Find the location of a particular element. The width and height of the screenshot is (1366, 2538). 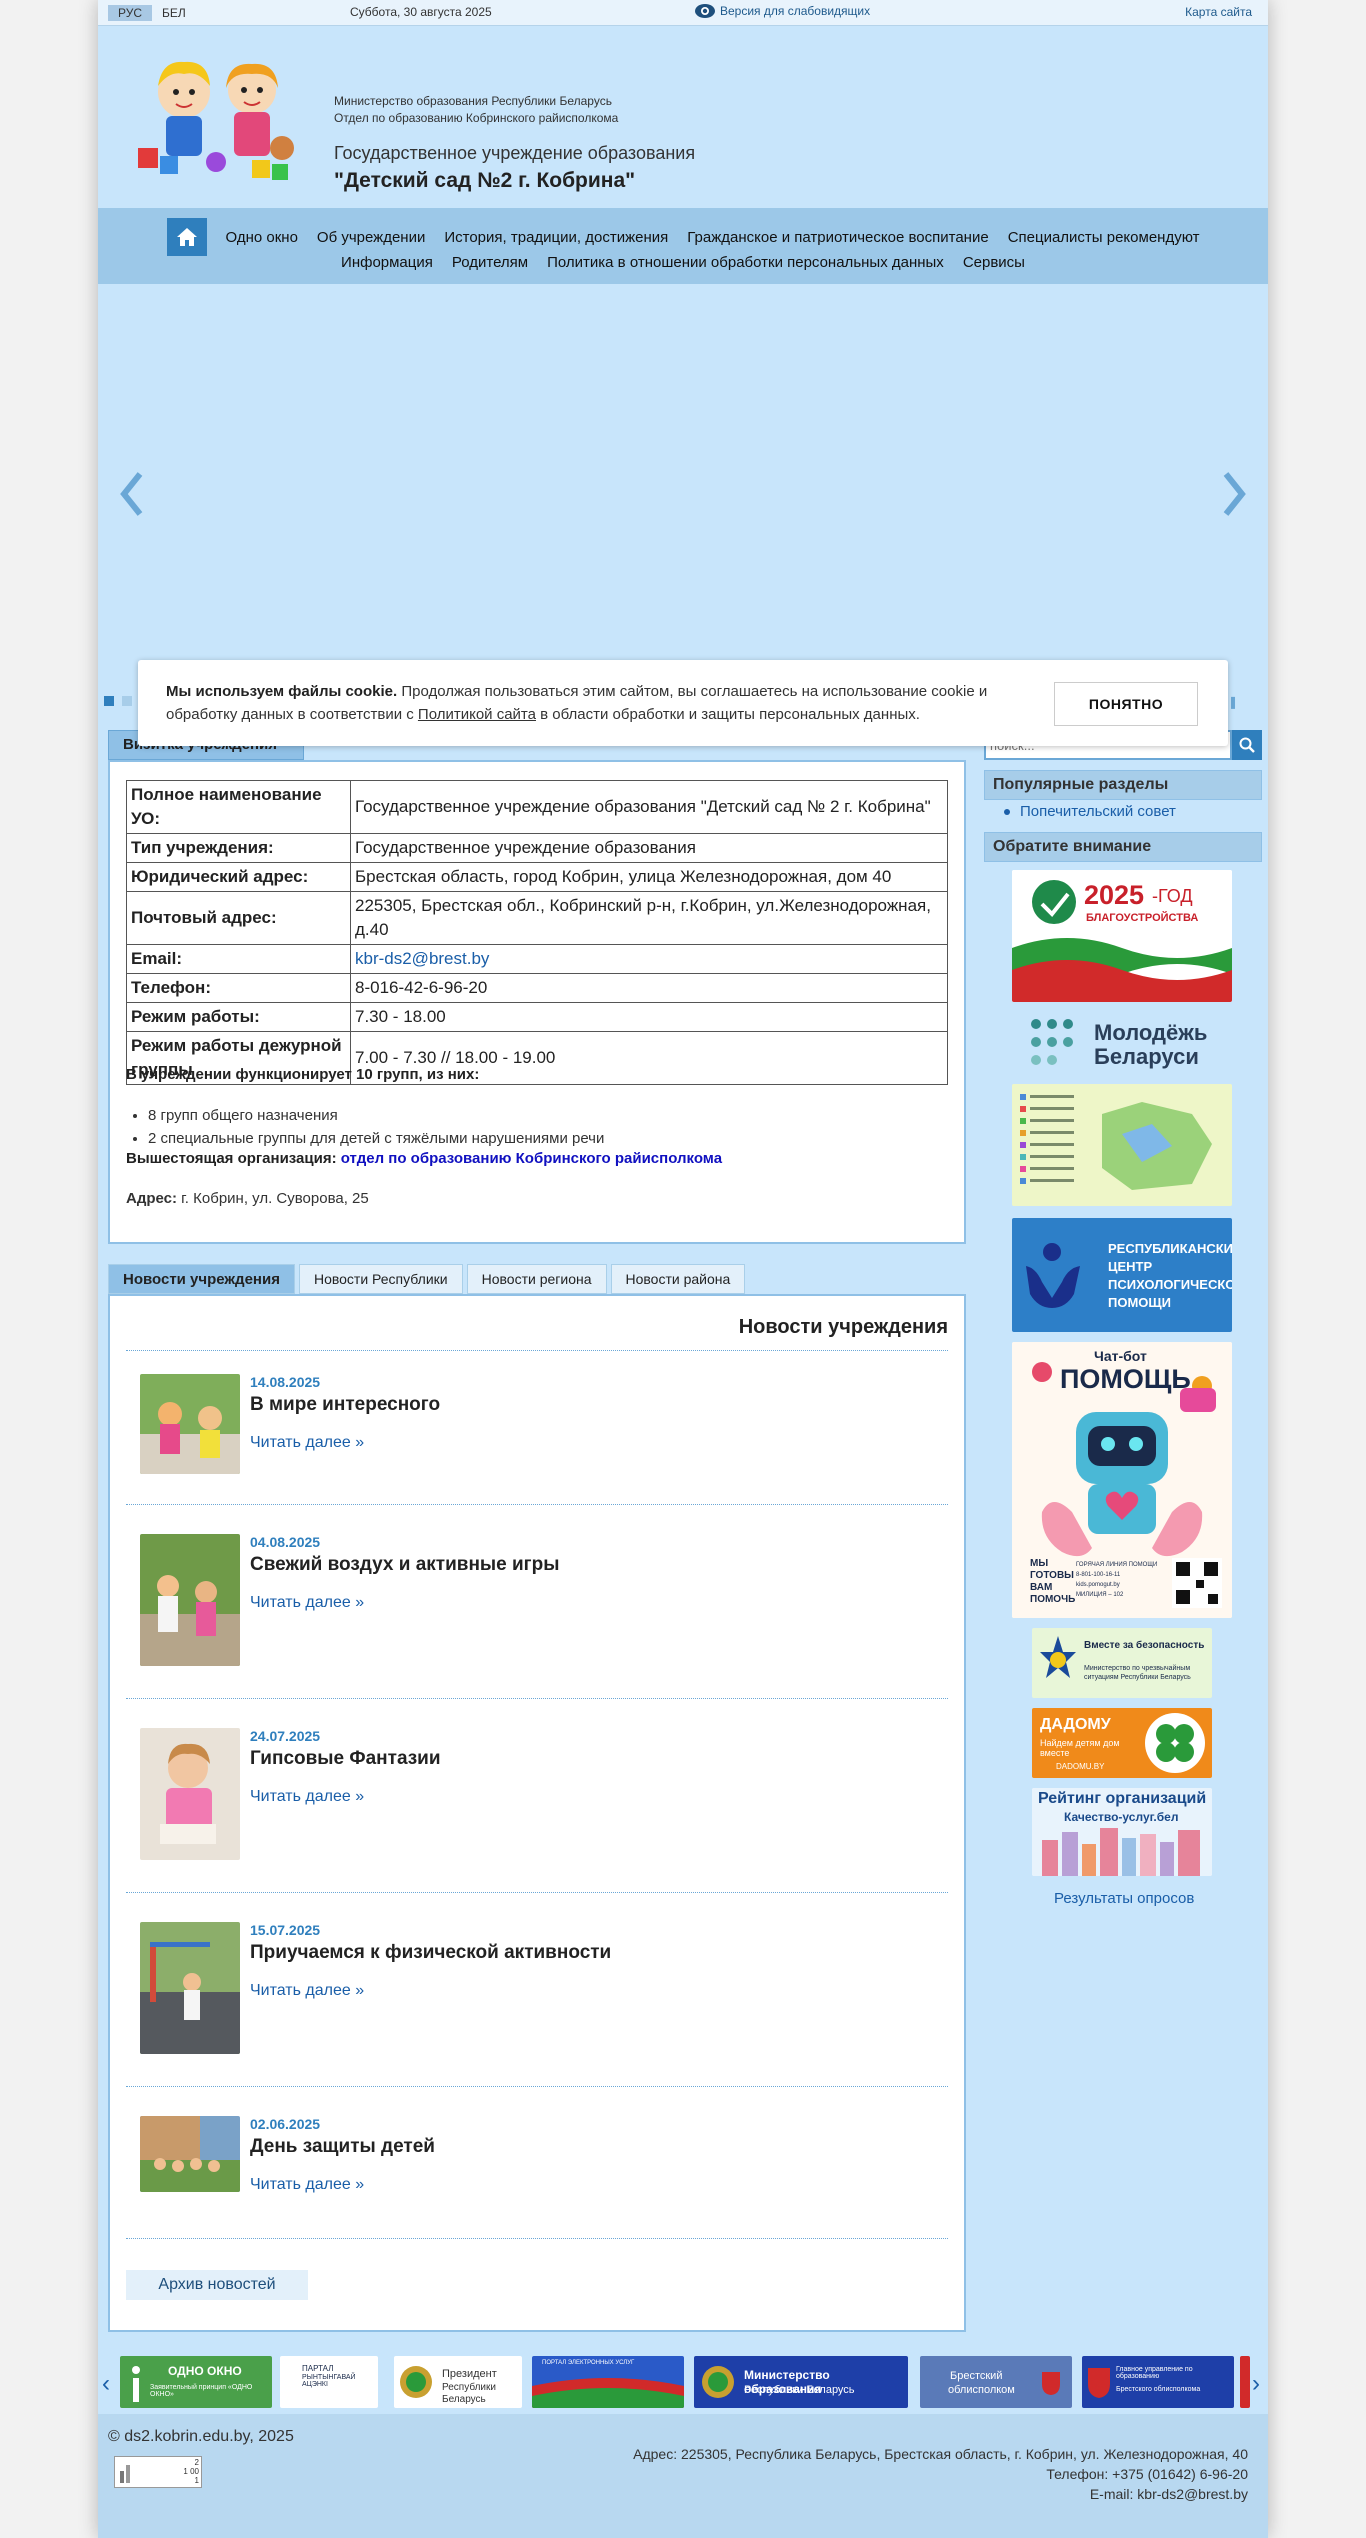

carousel-prev-icon: ‹ is located at coordinates (106, 2384).